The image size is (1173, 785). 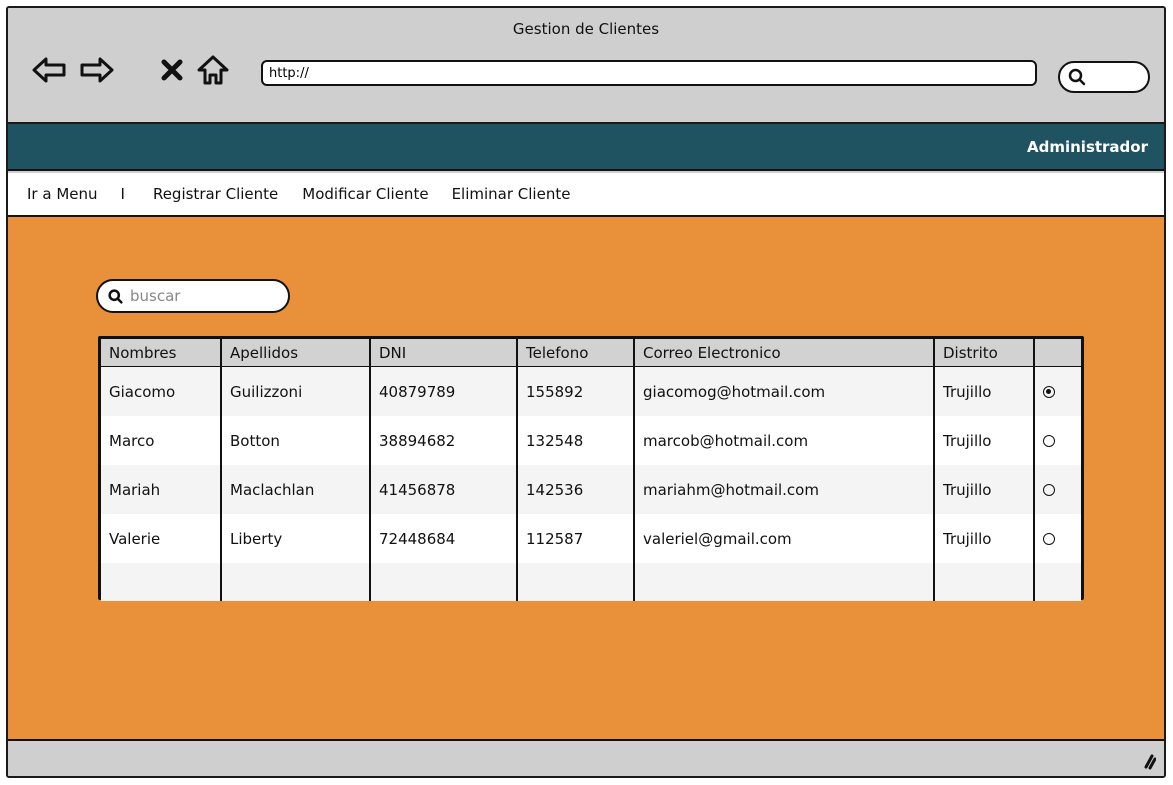 I want to click on cell-apellidos: Liberty, so click(x=295, y=538).